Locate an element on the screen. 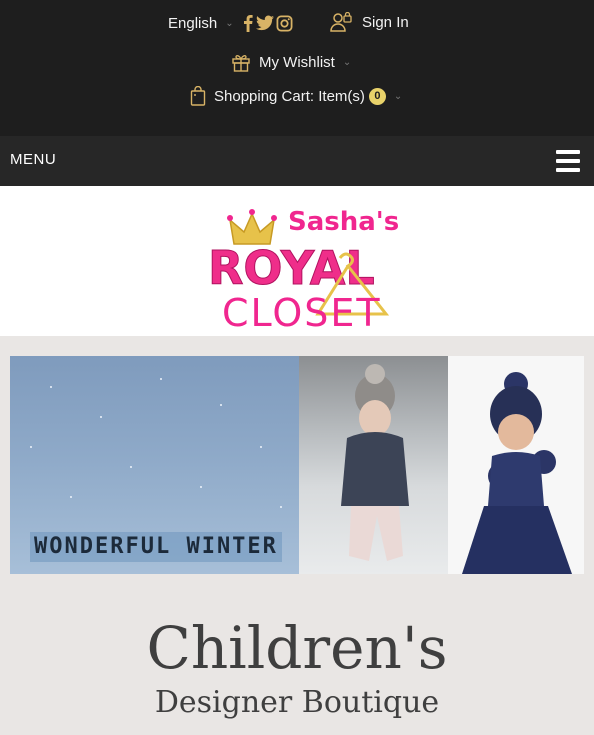 This screenshot has width=594, height=735. site-logo: Sasha's ROYAL CLOSET is located at coordinates (300, 264).